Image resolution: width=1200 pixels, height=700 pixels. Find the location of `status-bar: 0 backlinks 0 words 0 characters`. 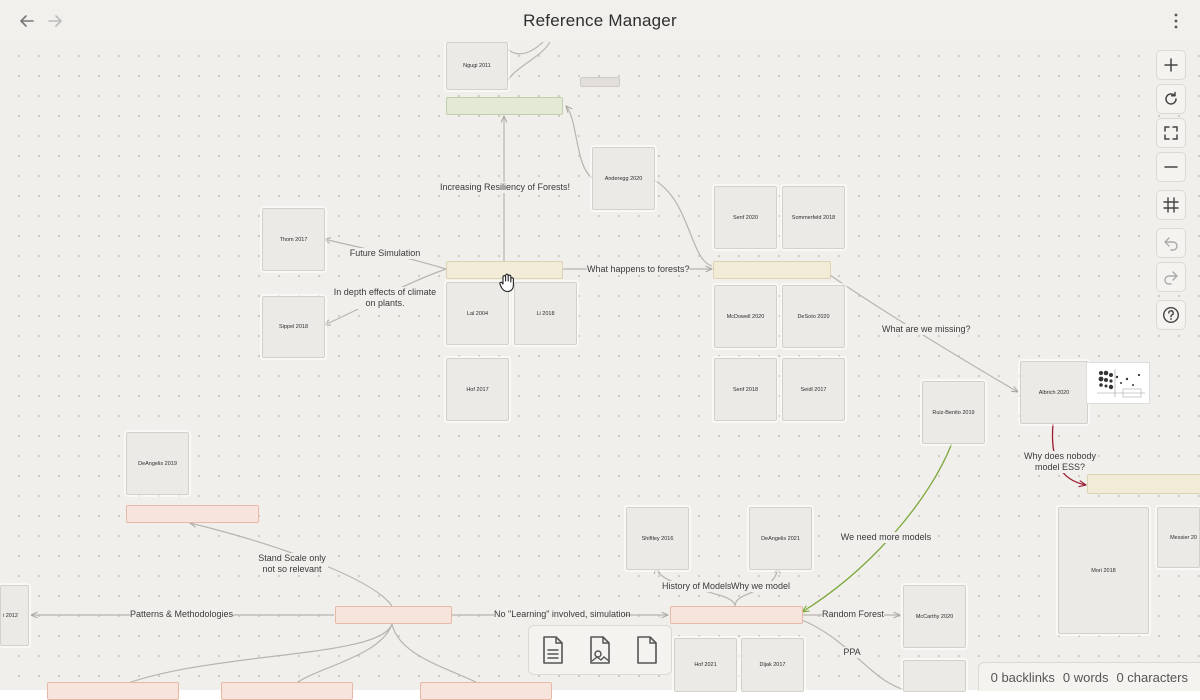

status-bar: 0 backlinks 0 words 0 characters is located at coordinates (1088, 676).